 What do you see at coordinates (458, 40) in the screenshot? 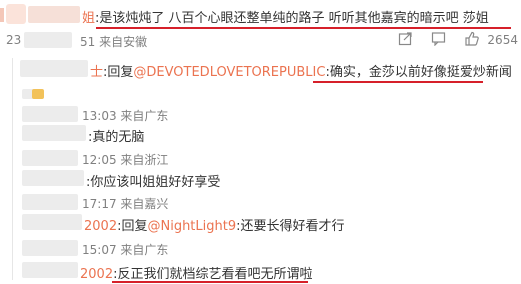
I see `action-bar: 2654` at bounding box center [458, 40].